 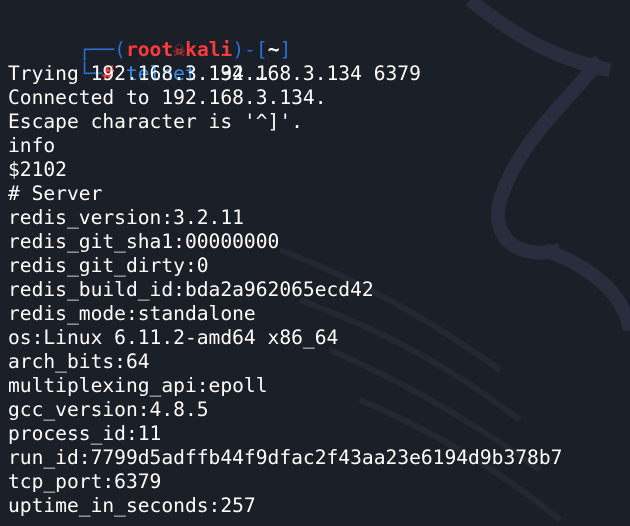 What do you see at coordinates (285, 49) in the screenshot?
I see `prompt-bracket-close: ]` at bounding box center [285, 49].